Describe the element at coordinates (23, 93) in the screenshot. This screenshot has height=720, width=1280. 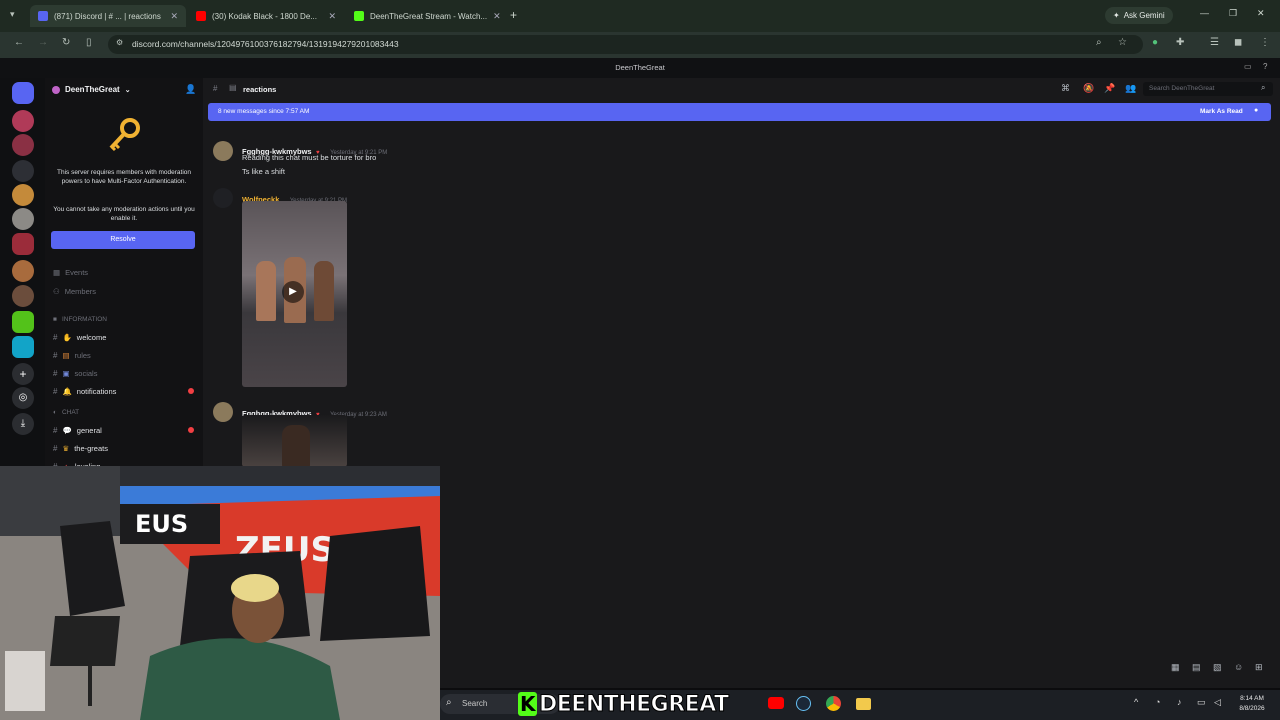
I see `home-server-icon` at that location.